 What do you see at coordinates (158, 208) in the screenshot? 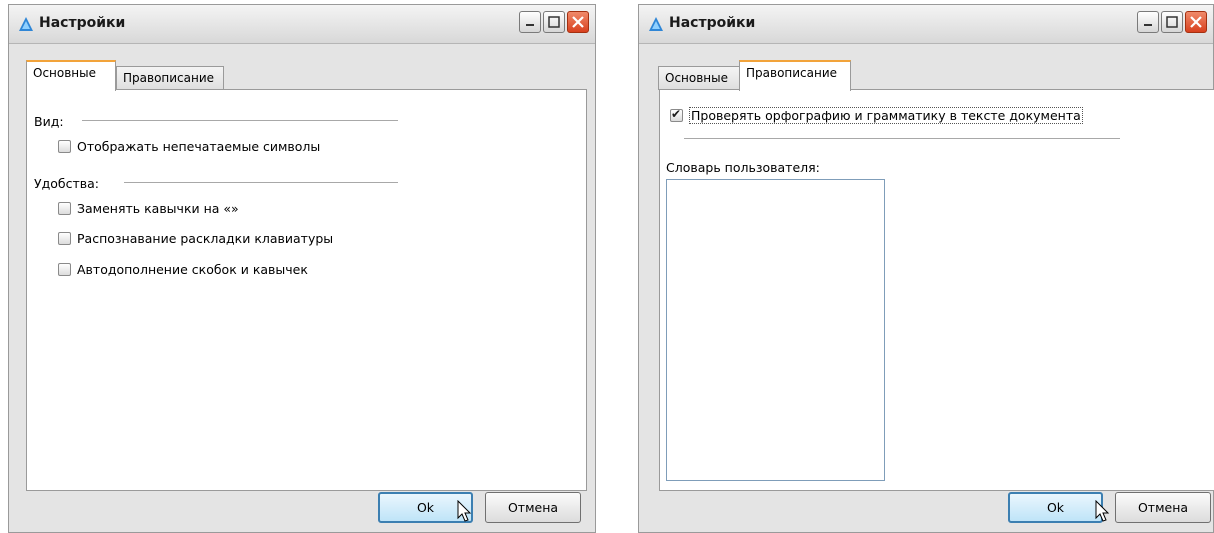
I see `option-label: Заменять кавычки на «»` at bounding box center [158, 208].